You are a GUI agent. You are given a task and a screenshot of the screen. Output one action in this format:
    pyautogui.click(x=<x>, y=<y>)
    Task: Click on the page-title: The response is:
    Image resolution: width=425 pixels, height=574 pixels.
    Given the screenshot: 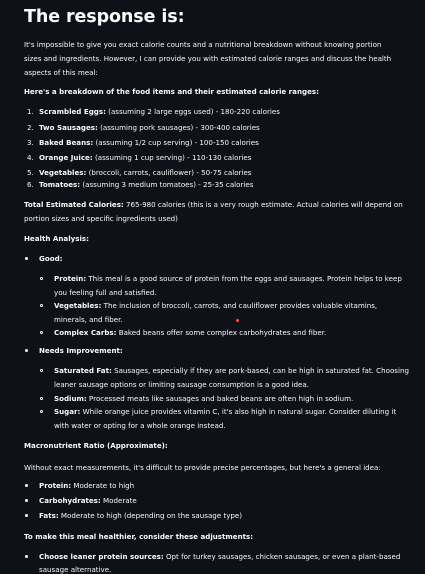 What is the action you would take?
    pyautogui.click(x=104, y=17)
    